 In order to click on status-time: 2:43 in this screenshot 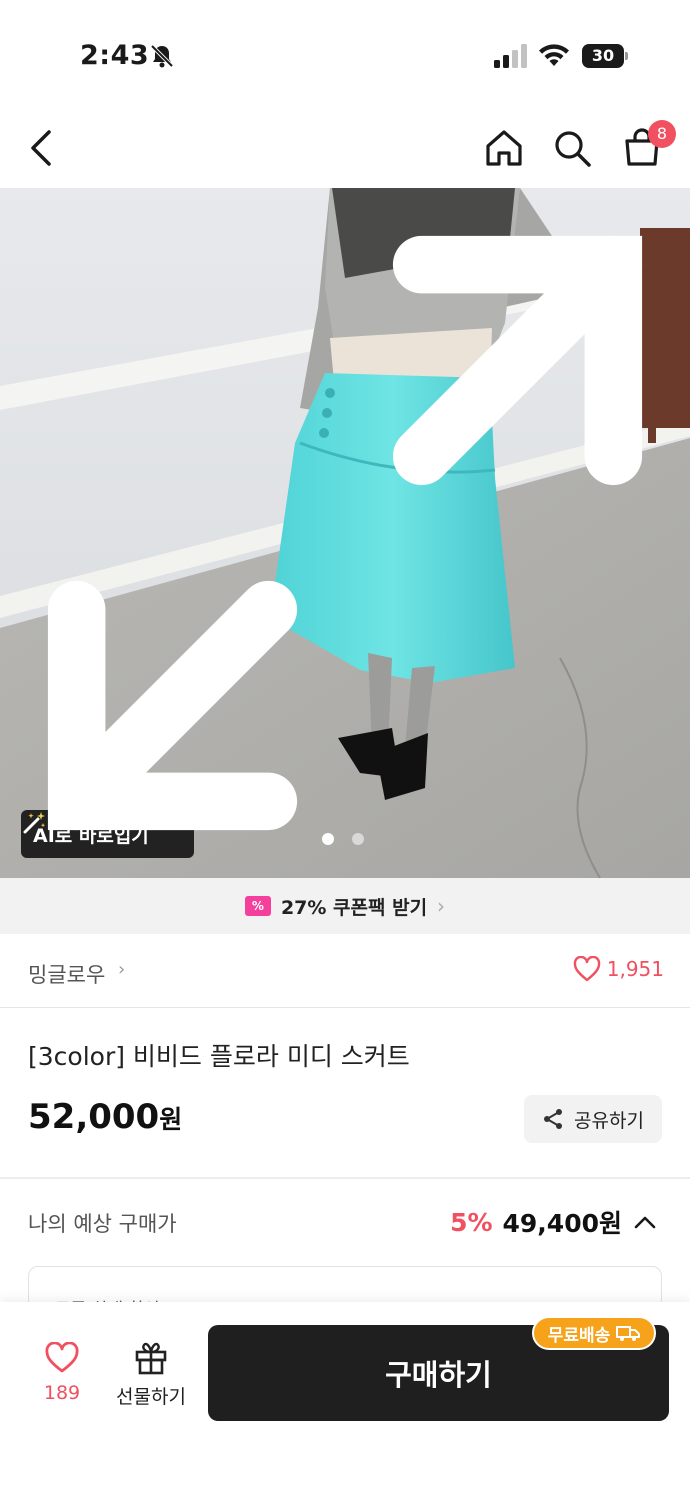, I will do `click(115, 55)`.